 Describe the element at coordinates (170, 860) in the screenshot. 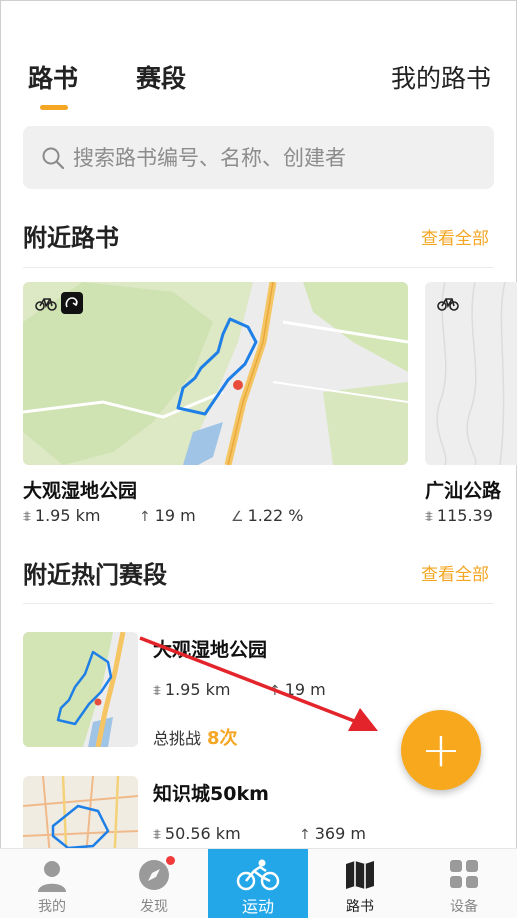

I see `notification-dot` at that location.